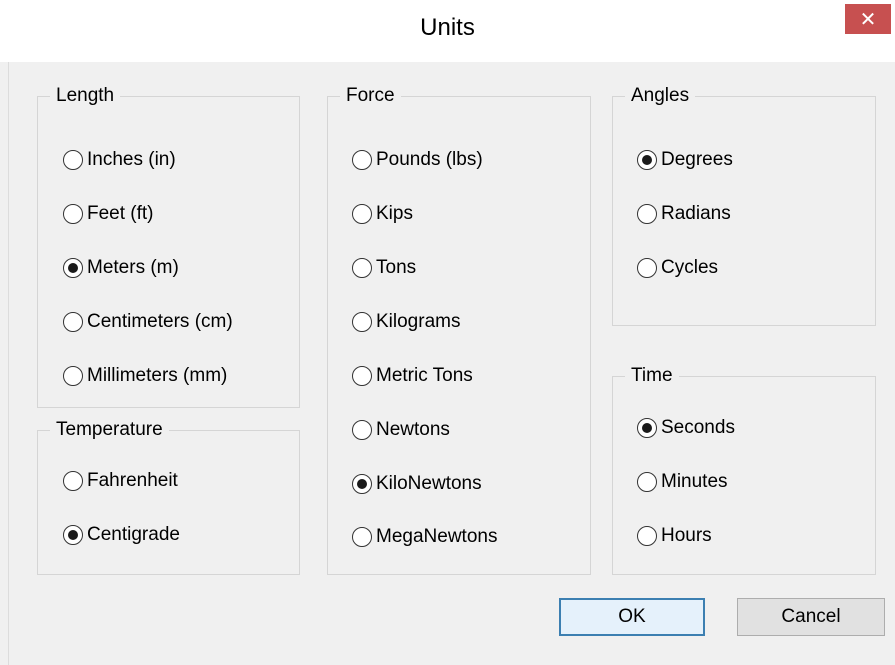  I want to click on radio-label: Pounds (lbs), so click(429, 159).